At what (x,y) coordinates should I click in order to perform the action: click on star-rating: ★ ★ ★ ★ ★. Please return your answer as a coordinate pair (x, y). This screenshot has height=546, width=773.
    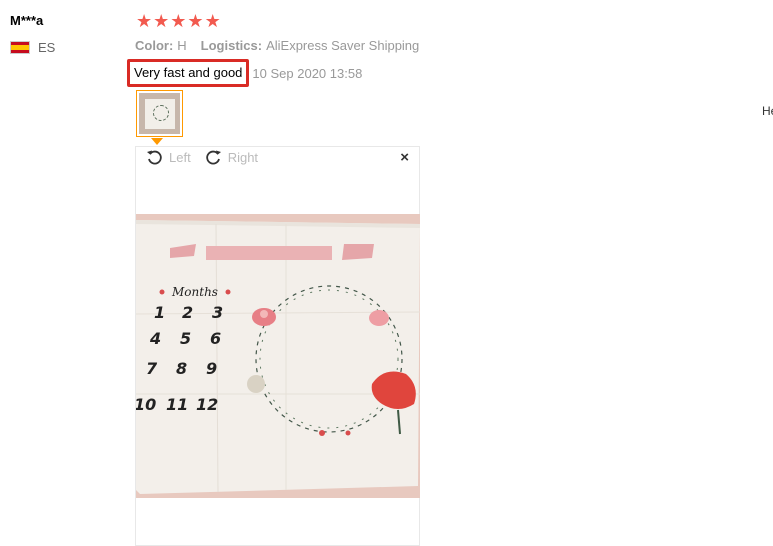
    Looking at the image, I should click on (178, 22).